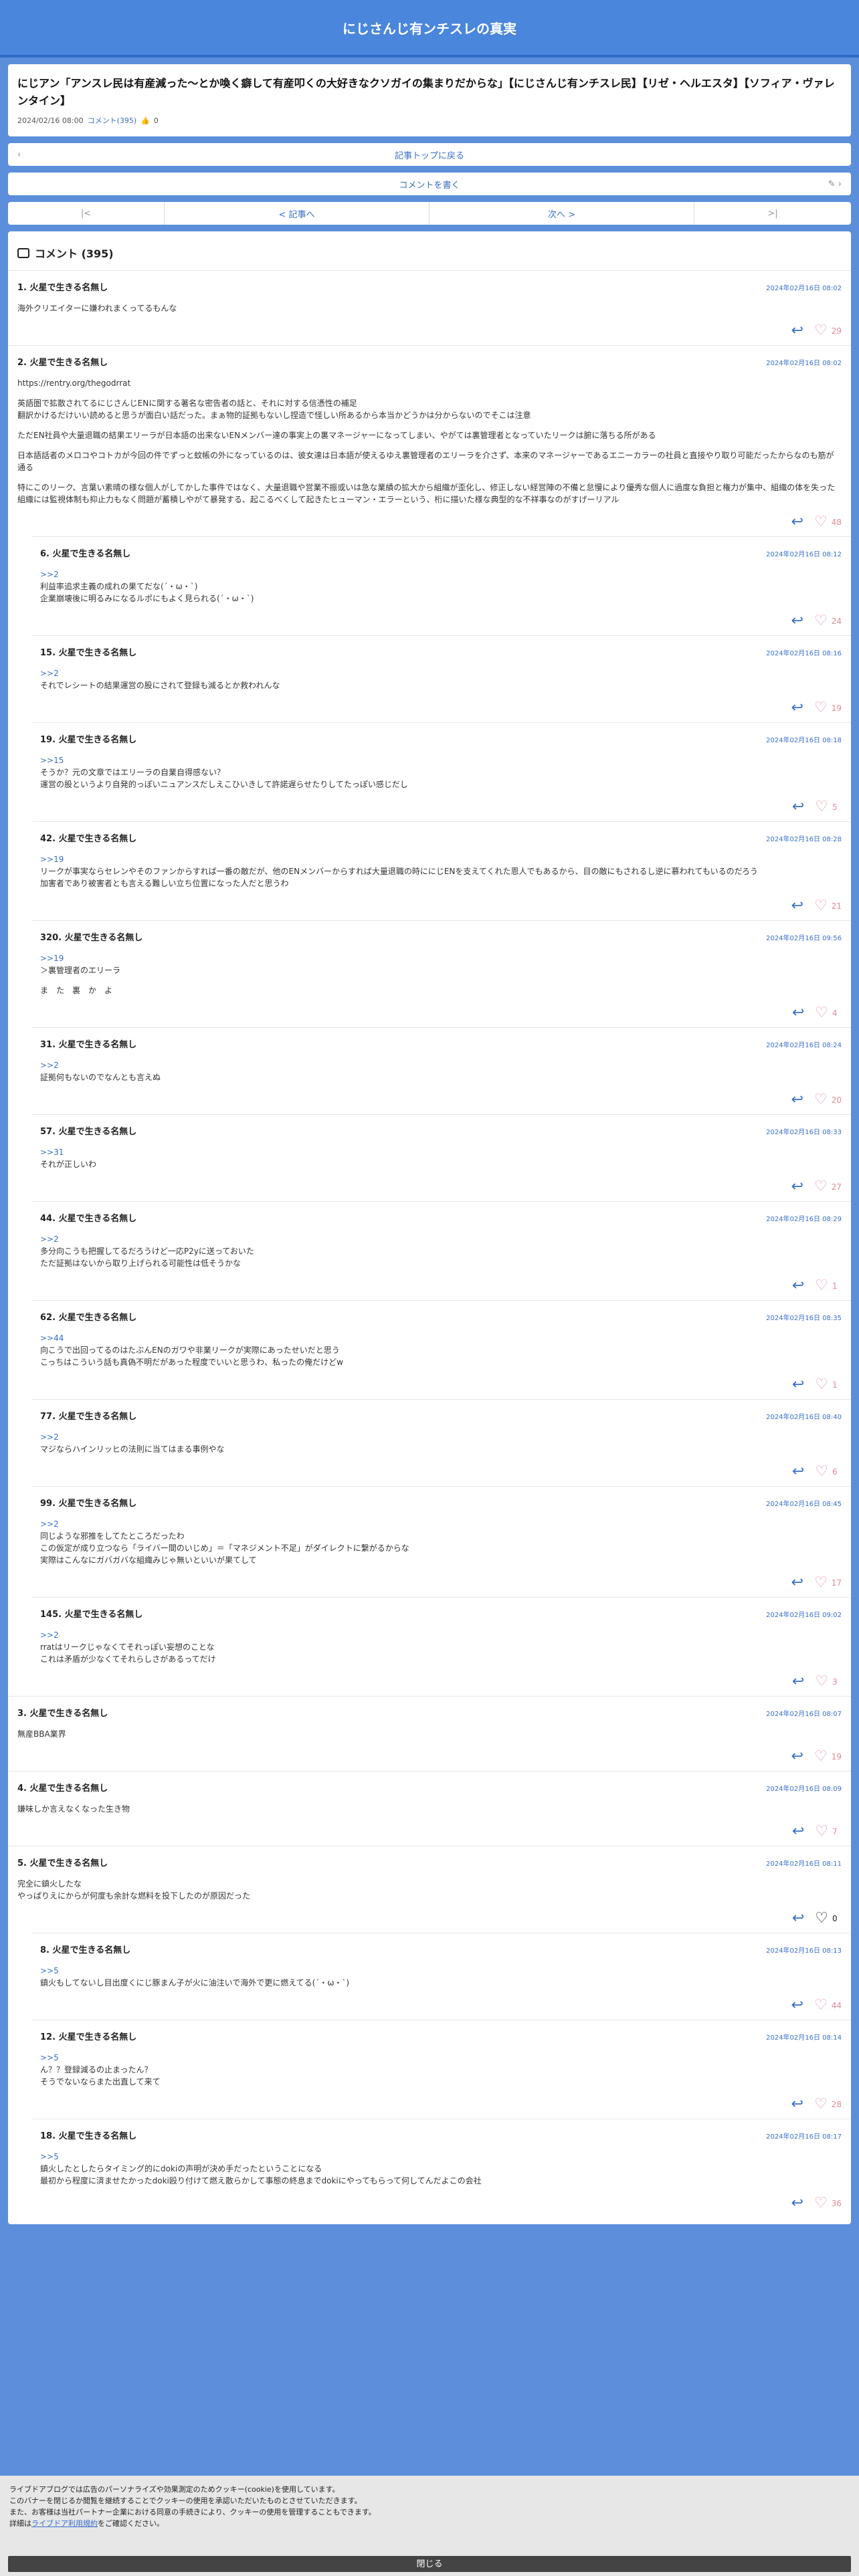 Image resolution: width=859 pixels, height=2576 pixels. I want to click on comment-author: 31. 火星で生きる名無し, so click(88, 1043).